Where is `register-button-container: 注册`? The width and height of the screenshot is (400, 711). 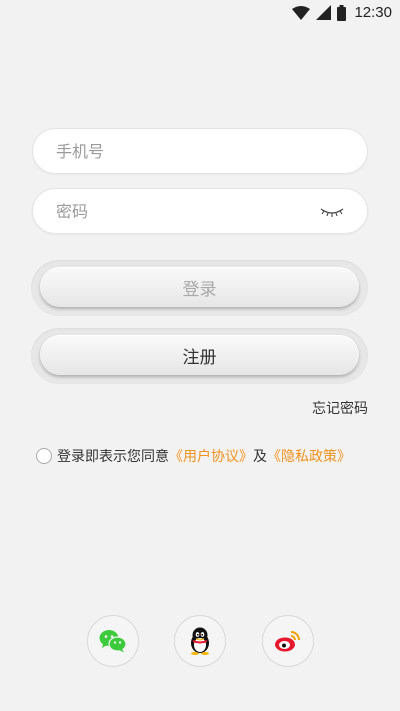
register-button-container: 注册 is located at coordinates (199, 356).